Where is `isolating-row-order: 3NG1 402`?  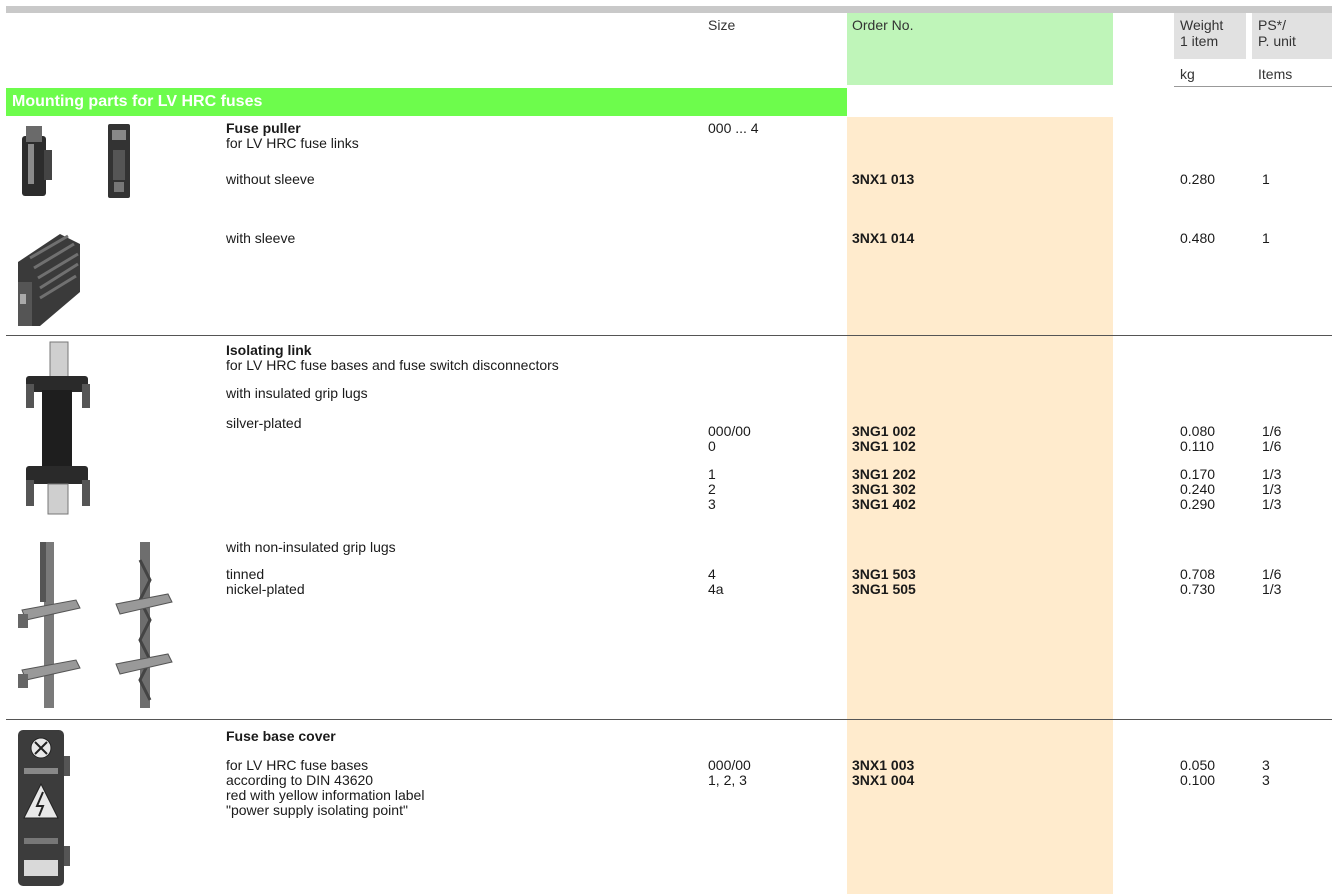 isolating-row-order: 3NG1 402 is located at coordinates (884, 504).